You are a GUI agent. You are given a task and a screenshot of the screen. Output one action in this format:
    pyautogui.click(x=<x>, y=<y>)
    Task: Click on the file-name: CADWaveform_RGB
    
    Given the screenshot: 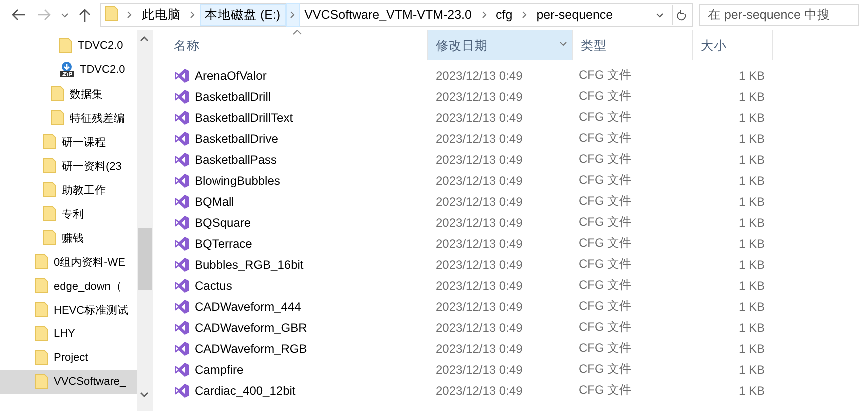 What is the action you would take?
    pyautogui.click(x=251, y=349)
    